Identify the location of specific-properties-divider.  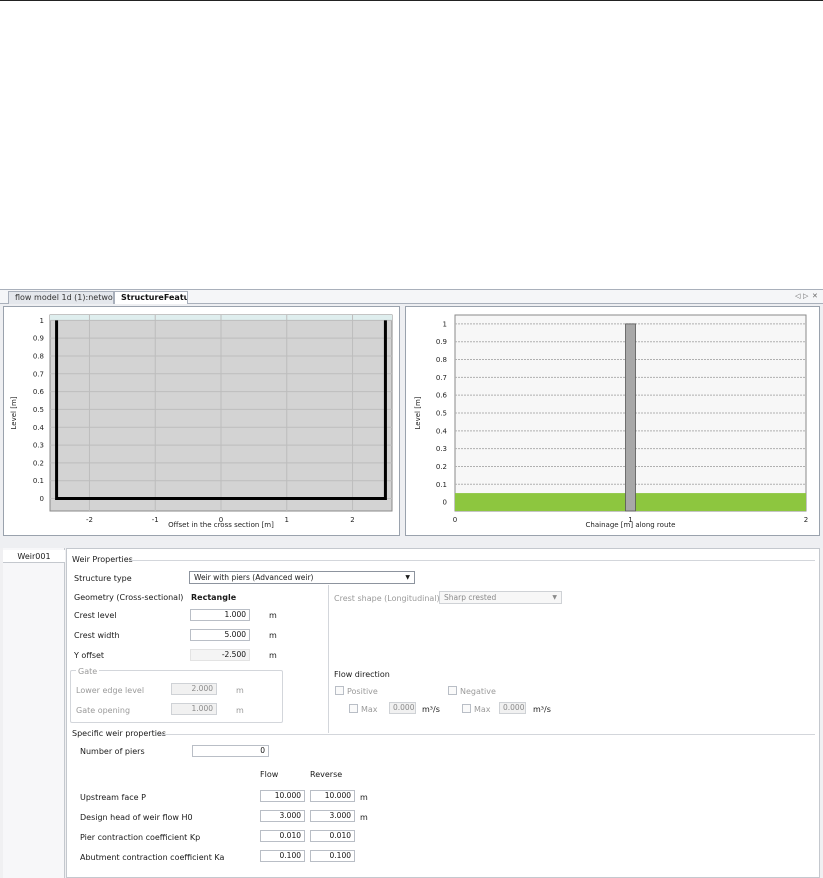
(487, 734).